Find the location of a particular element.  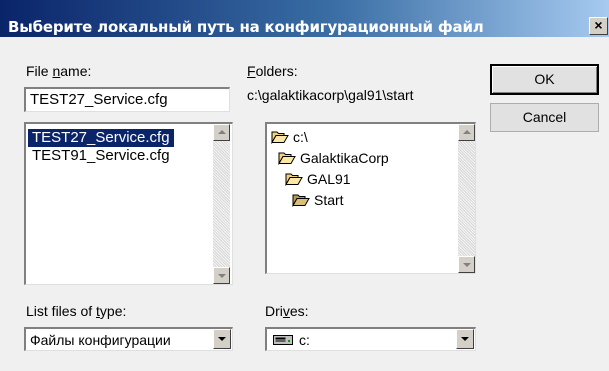

close-button: × is located at coordinates (598, 26).